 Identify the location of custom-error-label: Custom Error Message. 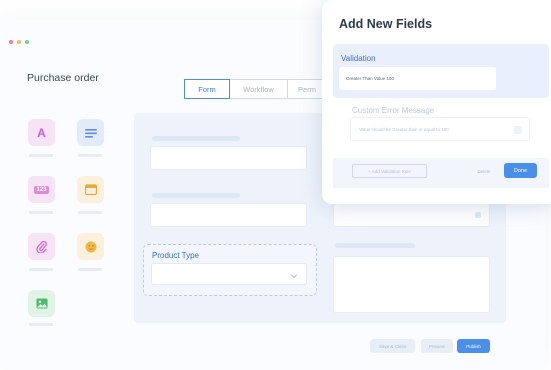
(393, 110).